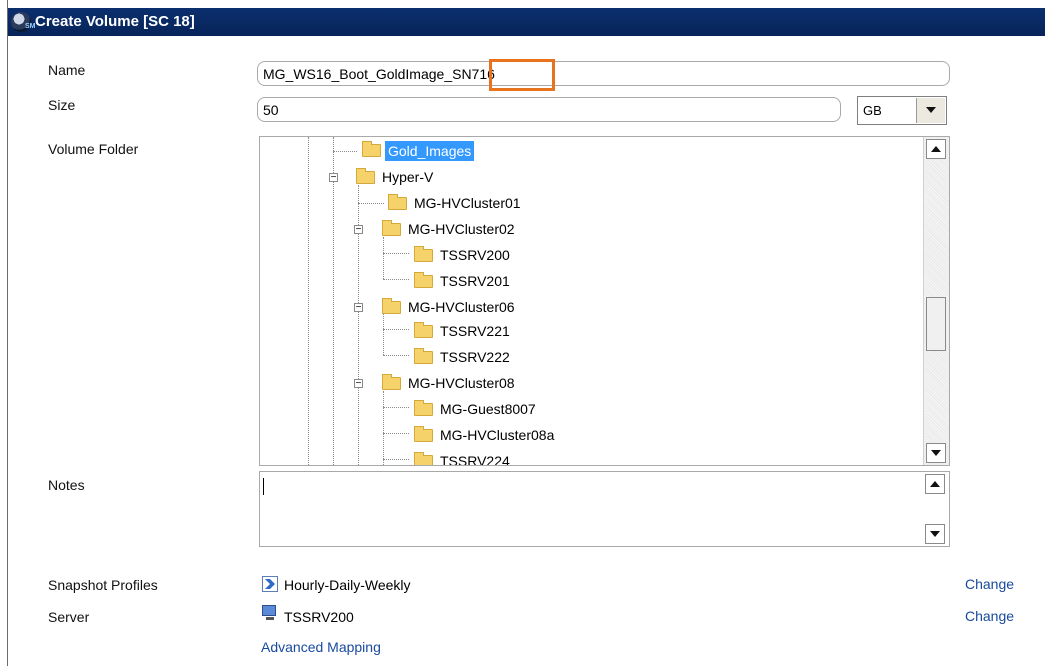 The width and height of the screenshot is (1045, 666). What do you see at coordinates (989, 616) in the screenshot?
I see `change-server-link: Change` at bounding box center [989, 616].